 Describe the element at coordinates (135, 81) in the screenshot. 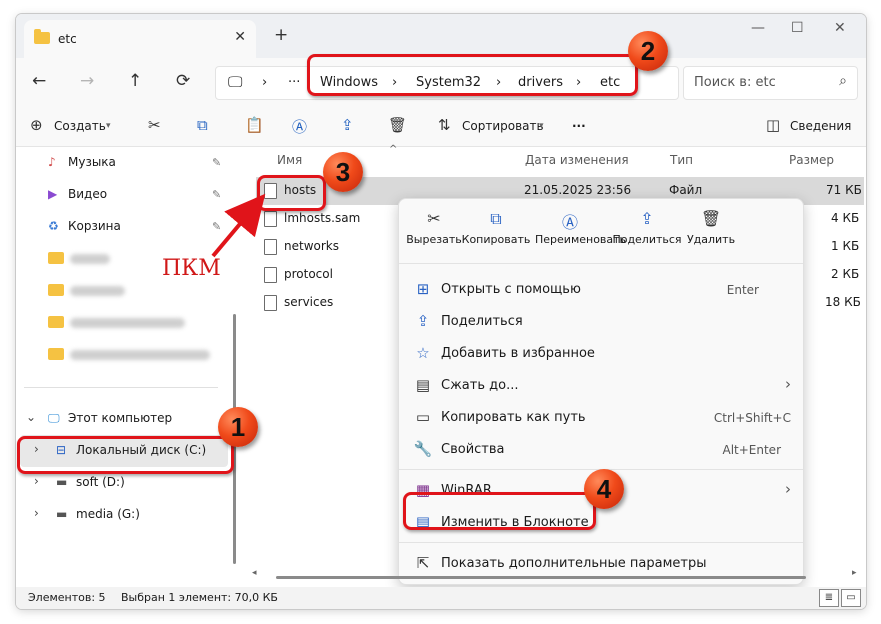

I see `up-button: ↑` at that location.